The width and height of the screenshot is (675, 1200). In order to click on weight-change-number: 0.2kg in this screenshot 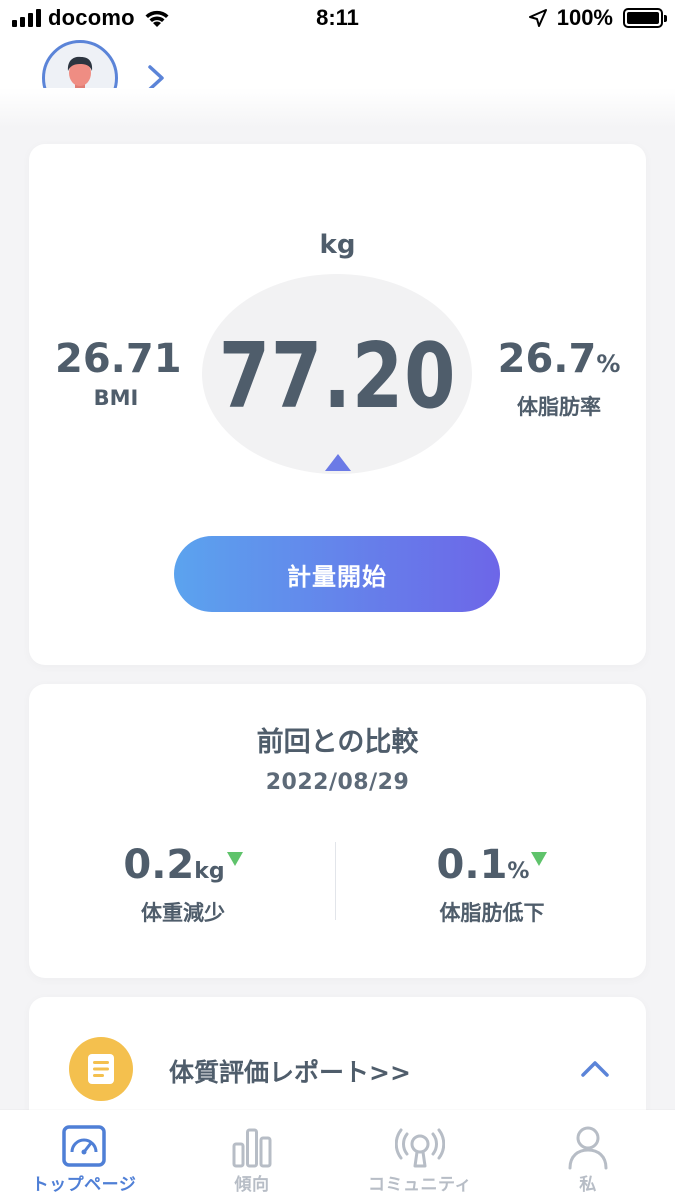, I will do `click(183, 868)`.